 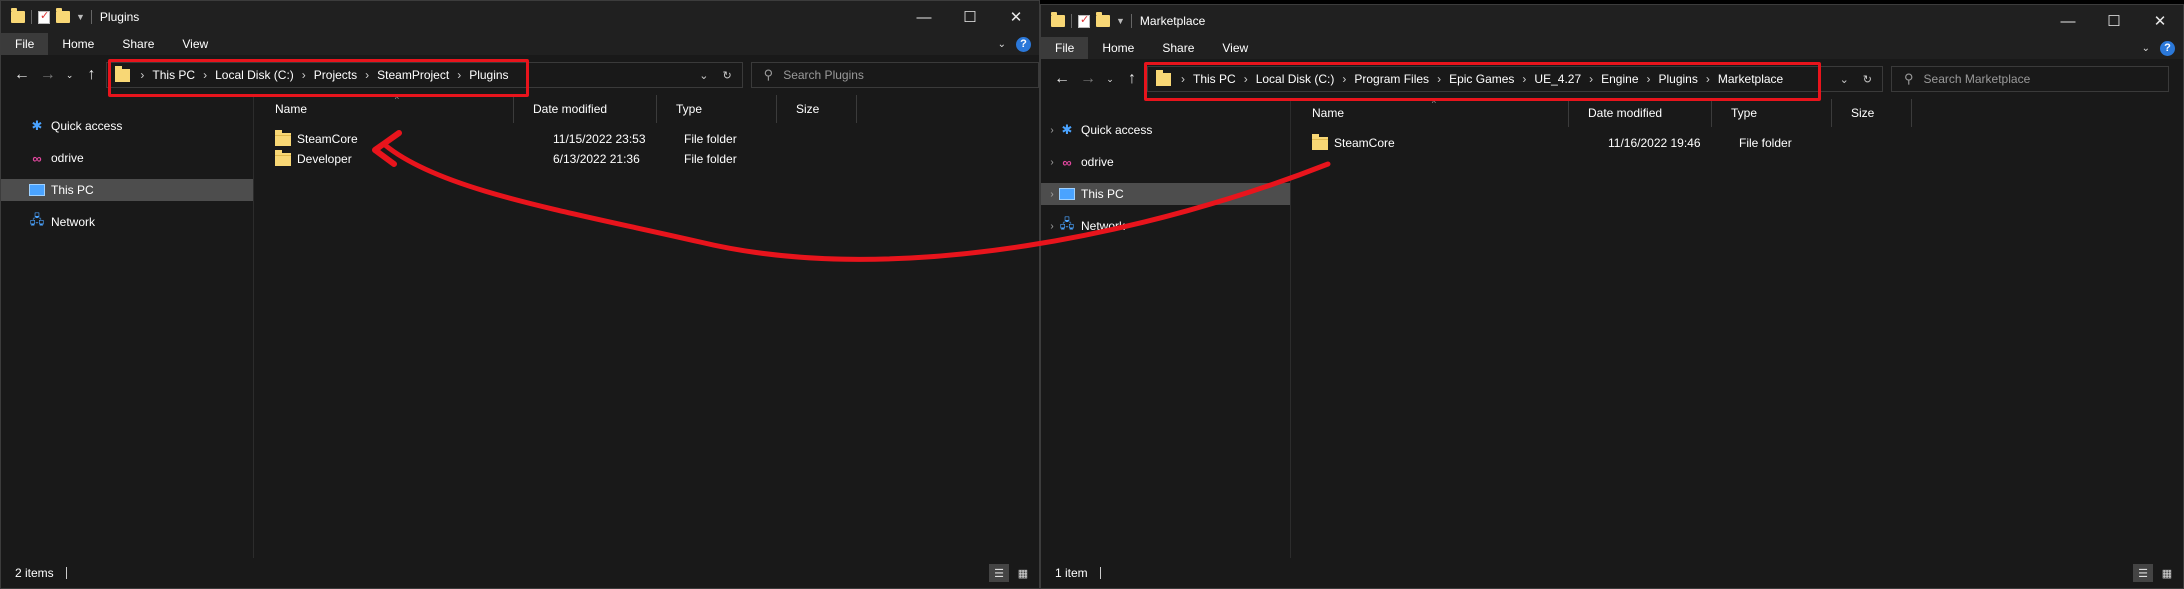 What do you see at coordinates (335, 75) in the screenshot?
I see `breadcrumb-item: Projects` at bounding box center [335, 75].